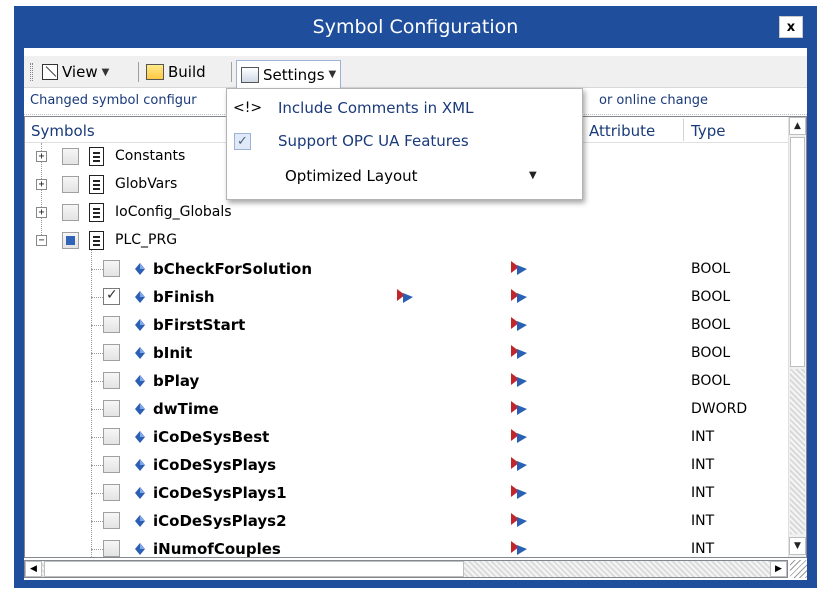 Image resolution: width=825 pixels, height=591 pixels. Describe the element at coordinates (407, 241) in the screenshot. I see `tree-node-row: − PLC_PRG` at that location.